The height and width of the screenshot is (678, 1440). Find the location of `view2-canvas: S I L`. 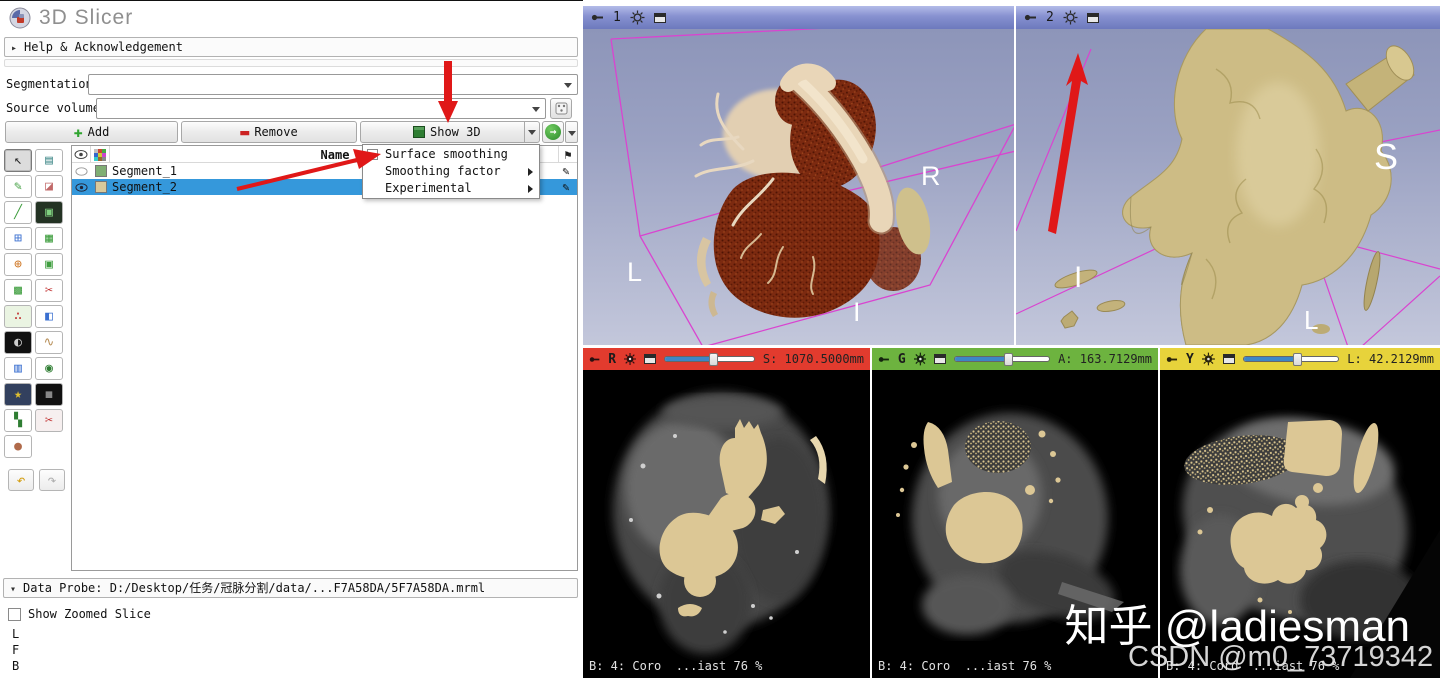

view2-canvas: S I L is located at coordinates (1228, 186).